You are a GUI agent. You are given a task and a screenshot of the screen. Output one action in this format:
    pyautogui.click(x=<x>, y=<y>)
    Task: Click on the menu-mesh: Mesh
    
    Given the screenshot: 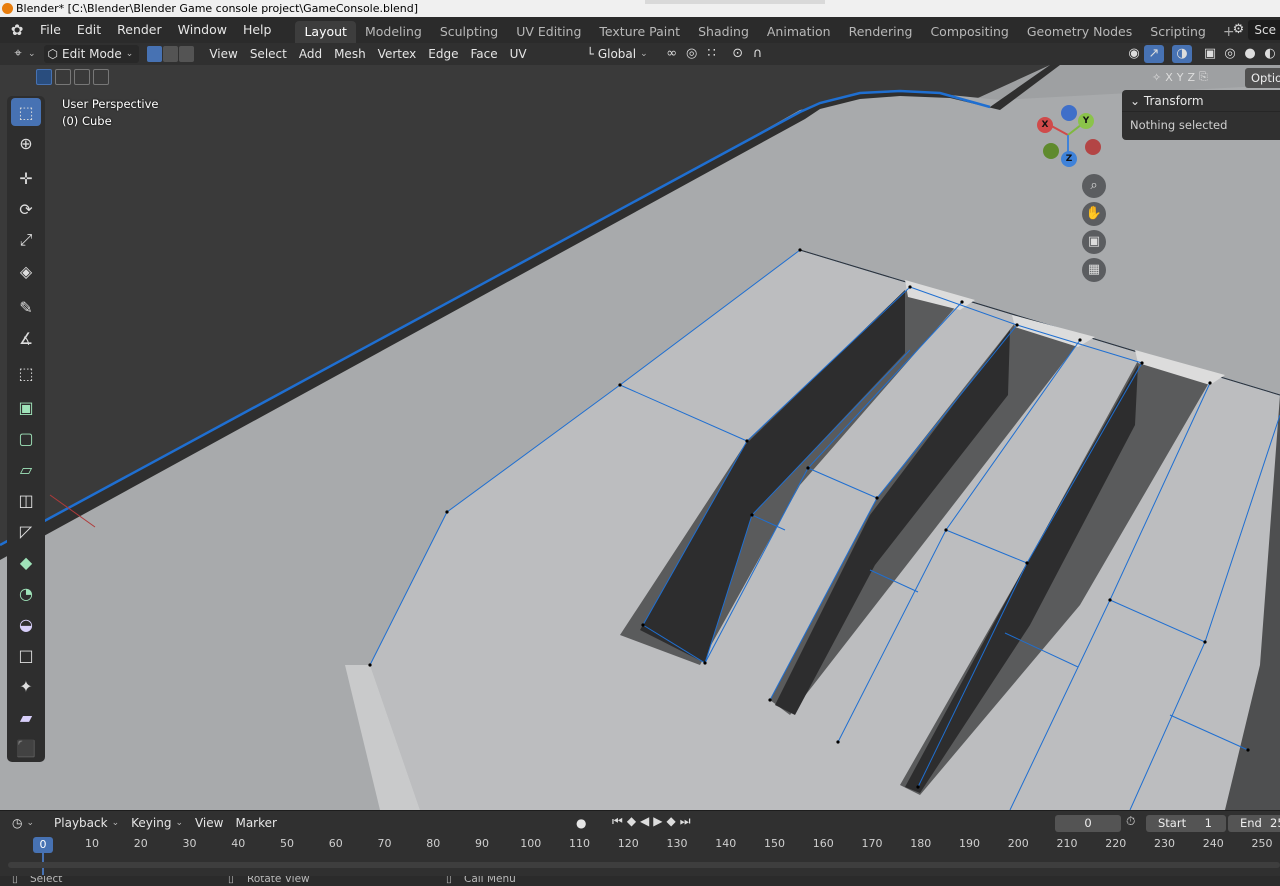 What is the action you would take?
    pyautogui.click(x=350, y=54)
    